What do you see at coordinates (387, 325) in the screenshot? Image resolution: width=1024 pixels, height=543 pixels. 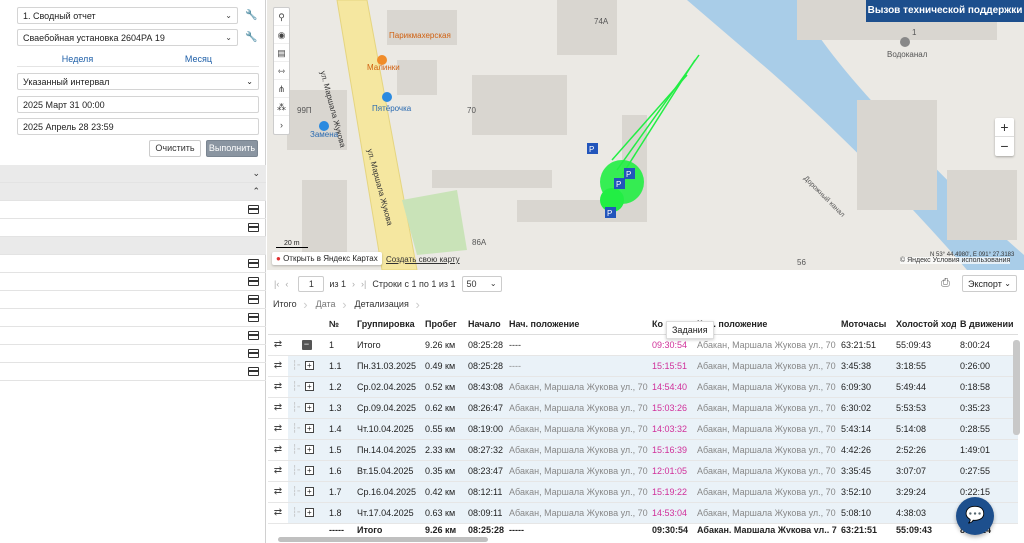 I see `col-header-group: Группировка` at bounding box center [387, 325].